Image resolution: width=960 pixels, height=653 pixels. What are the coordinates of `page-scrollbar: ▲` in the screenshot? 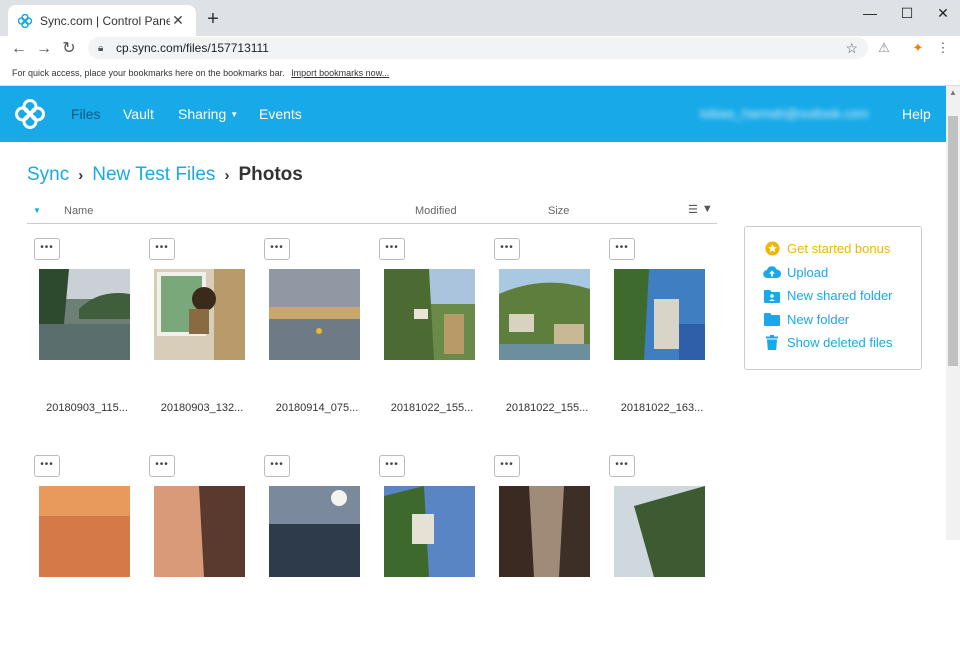 It's located at (953, 313).